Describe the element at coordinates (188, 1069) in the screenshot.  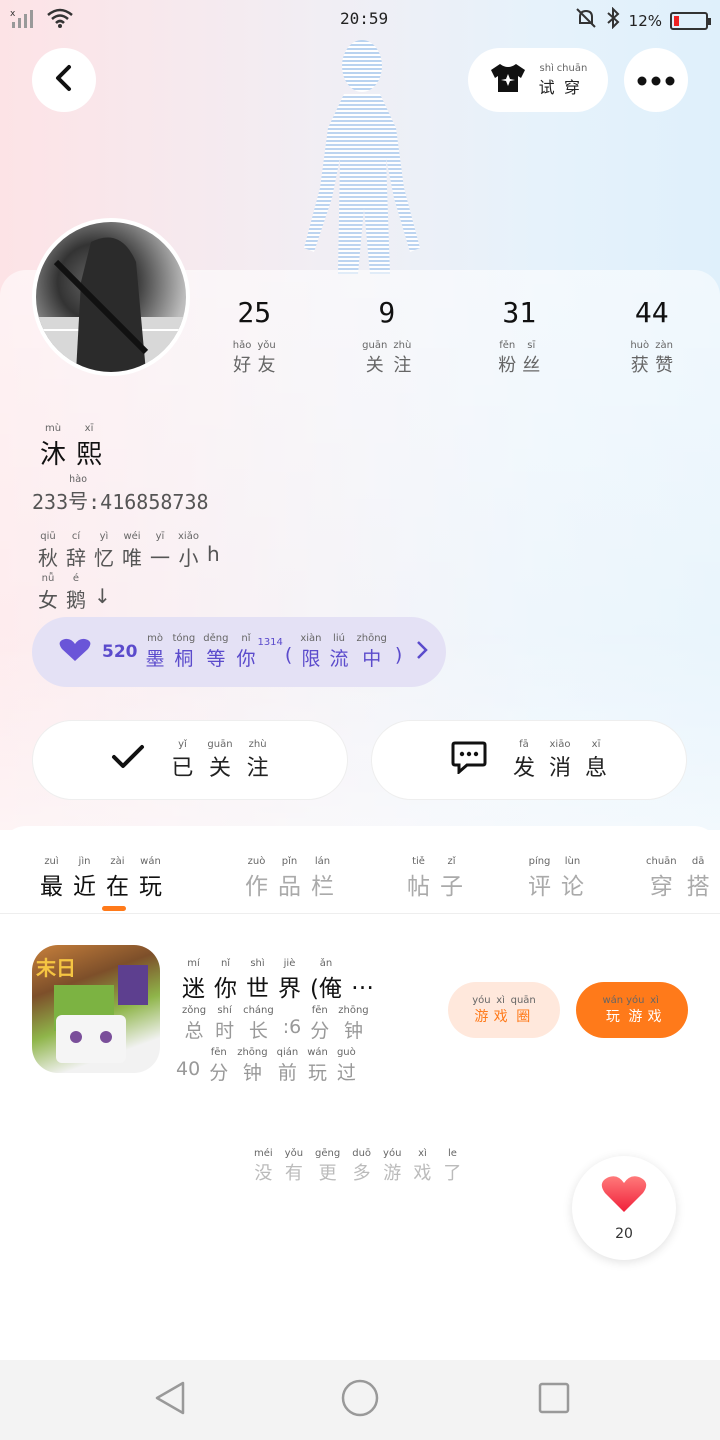
I see `char: 40` at that location.